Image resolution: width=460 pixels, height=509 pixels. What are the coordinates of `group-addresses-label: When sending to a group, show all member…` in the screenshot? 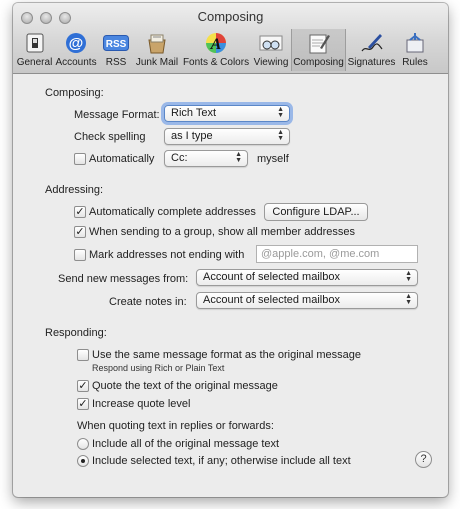 It's located at (222, 232).